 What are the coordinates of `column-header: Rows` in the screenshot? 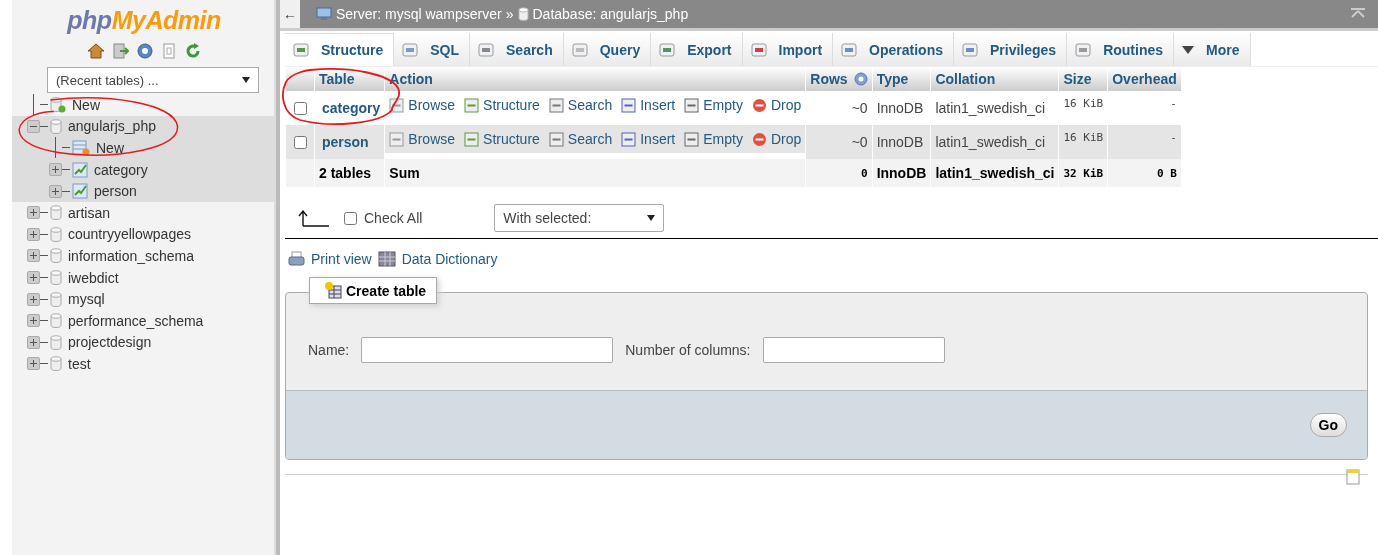 It's located at (839, 79).